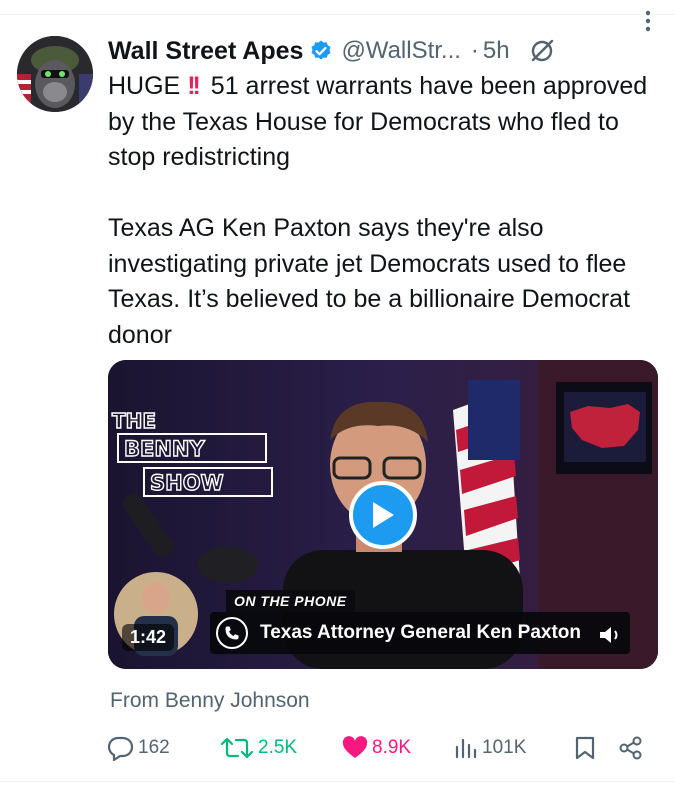 The image size is (675, 785). I want to click on grok-icon, so click(542, 51).